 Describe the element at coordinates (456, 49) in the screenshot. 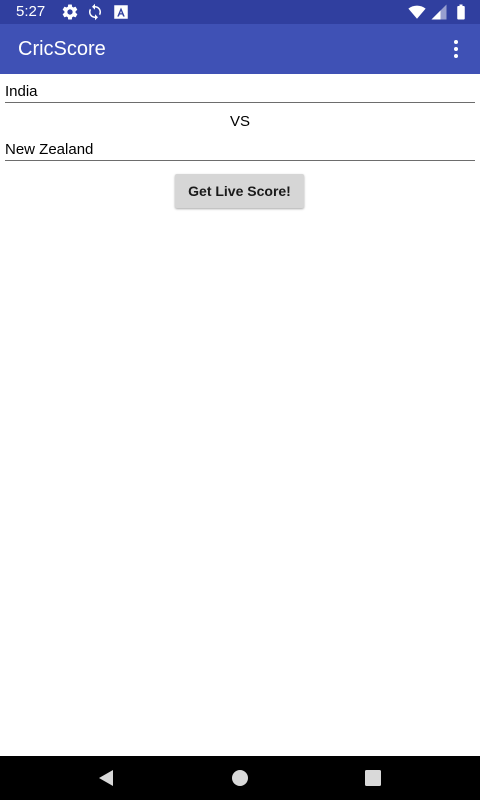

I see `more-vert-icon` at that location.